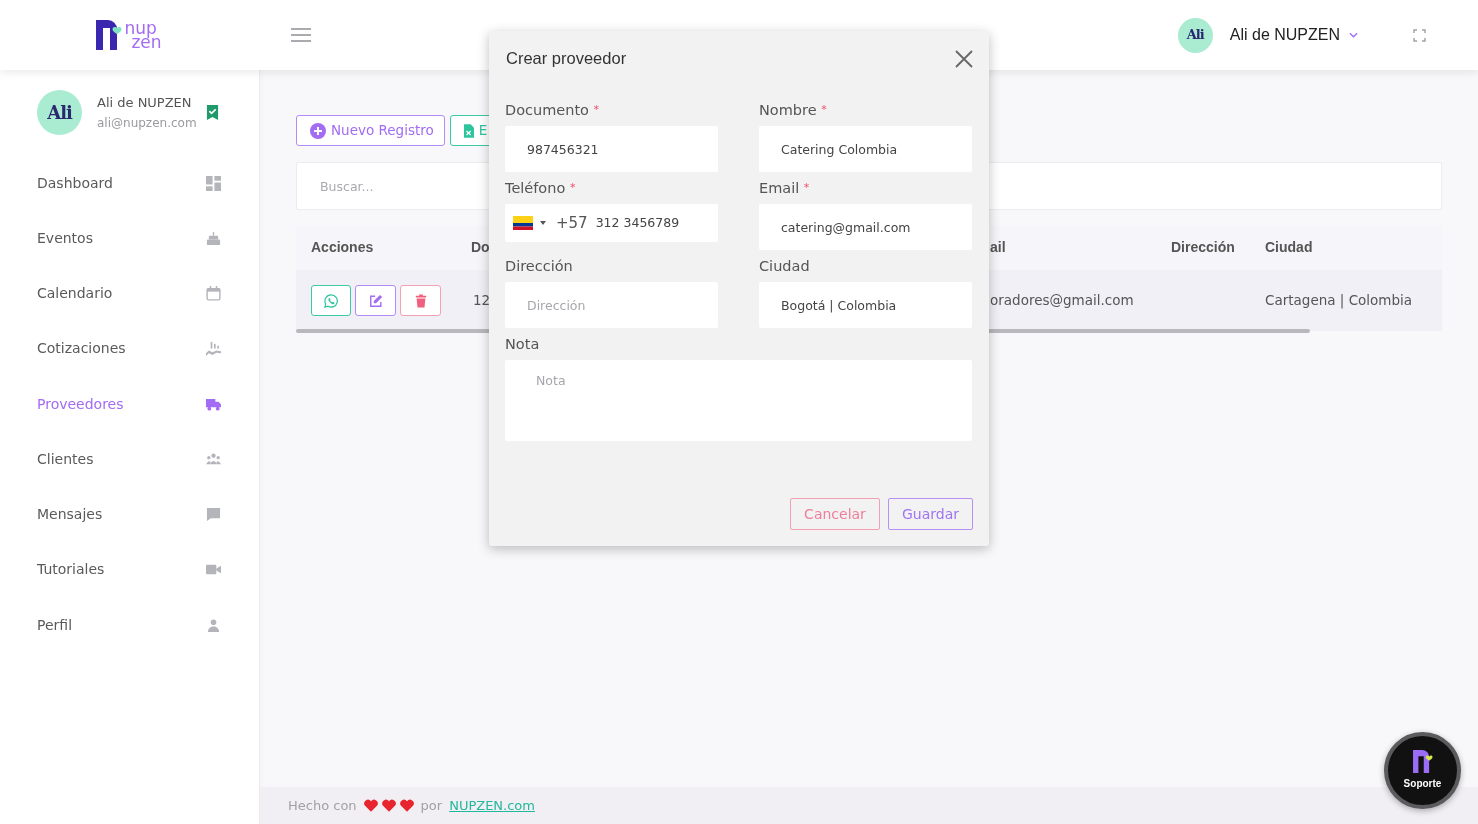 This screenshot has height=824, width=1478. Describe the element at coordinates (1062, 300) in the screenshot. I see `table-cell: oradores@gmail.com` at that location.